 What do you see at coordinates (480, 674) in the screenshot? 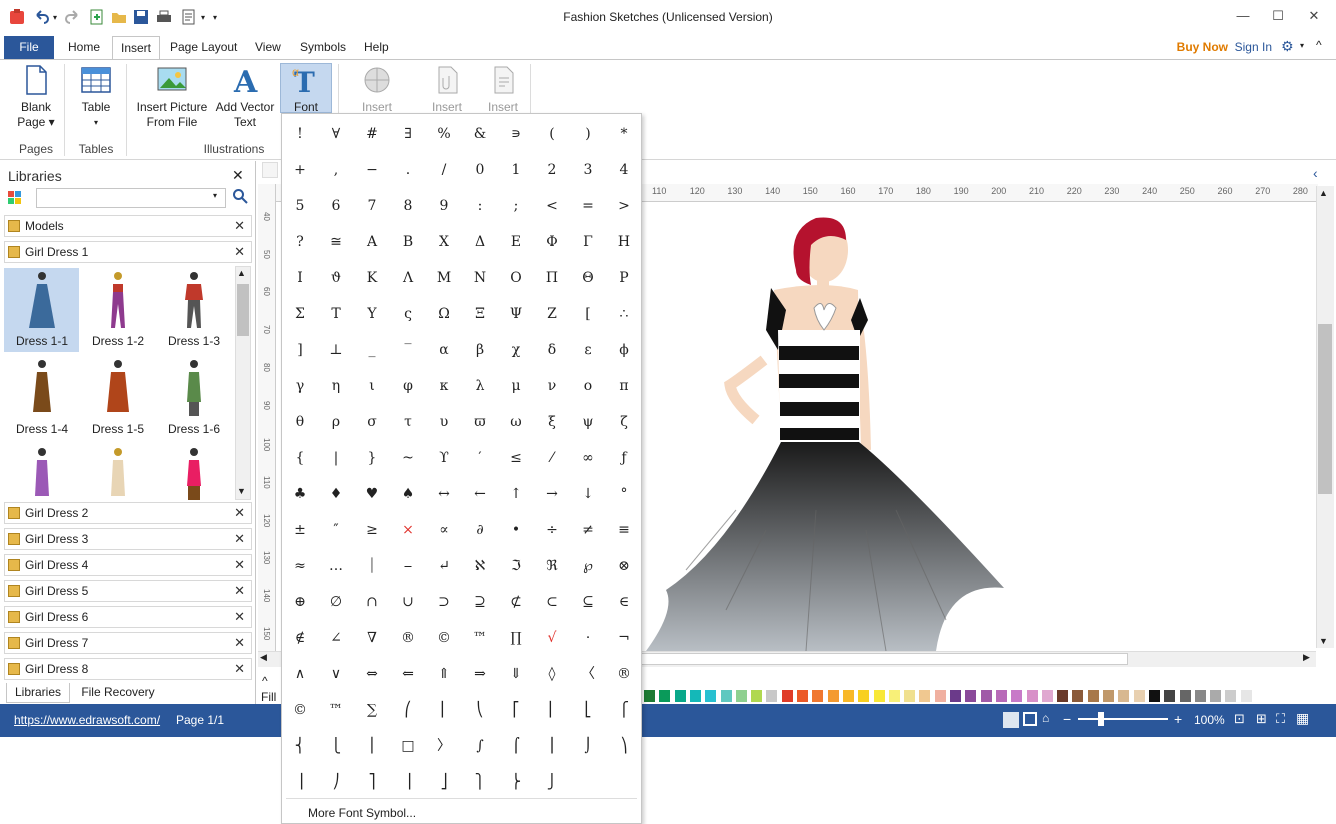
I see `symbol-cell: ⇒` at bounding box center [480, 674].